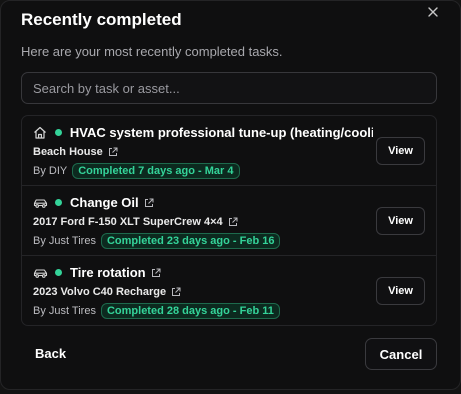 The height and width of the screenshot is (394, 461). Describe the element at coordinates (50, 171) in the screenshot. I see `performed-by: By DIY` at that location.